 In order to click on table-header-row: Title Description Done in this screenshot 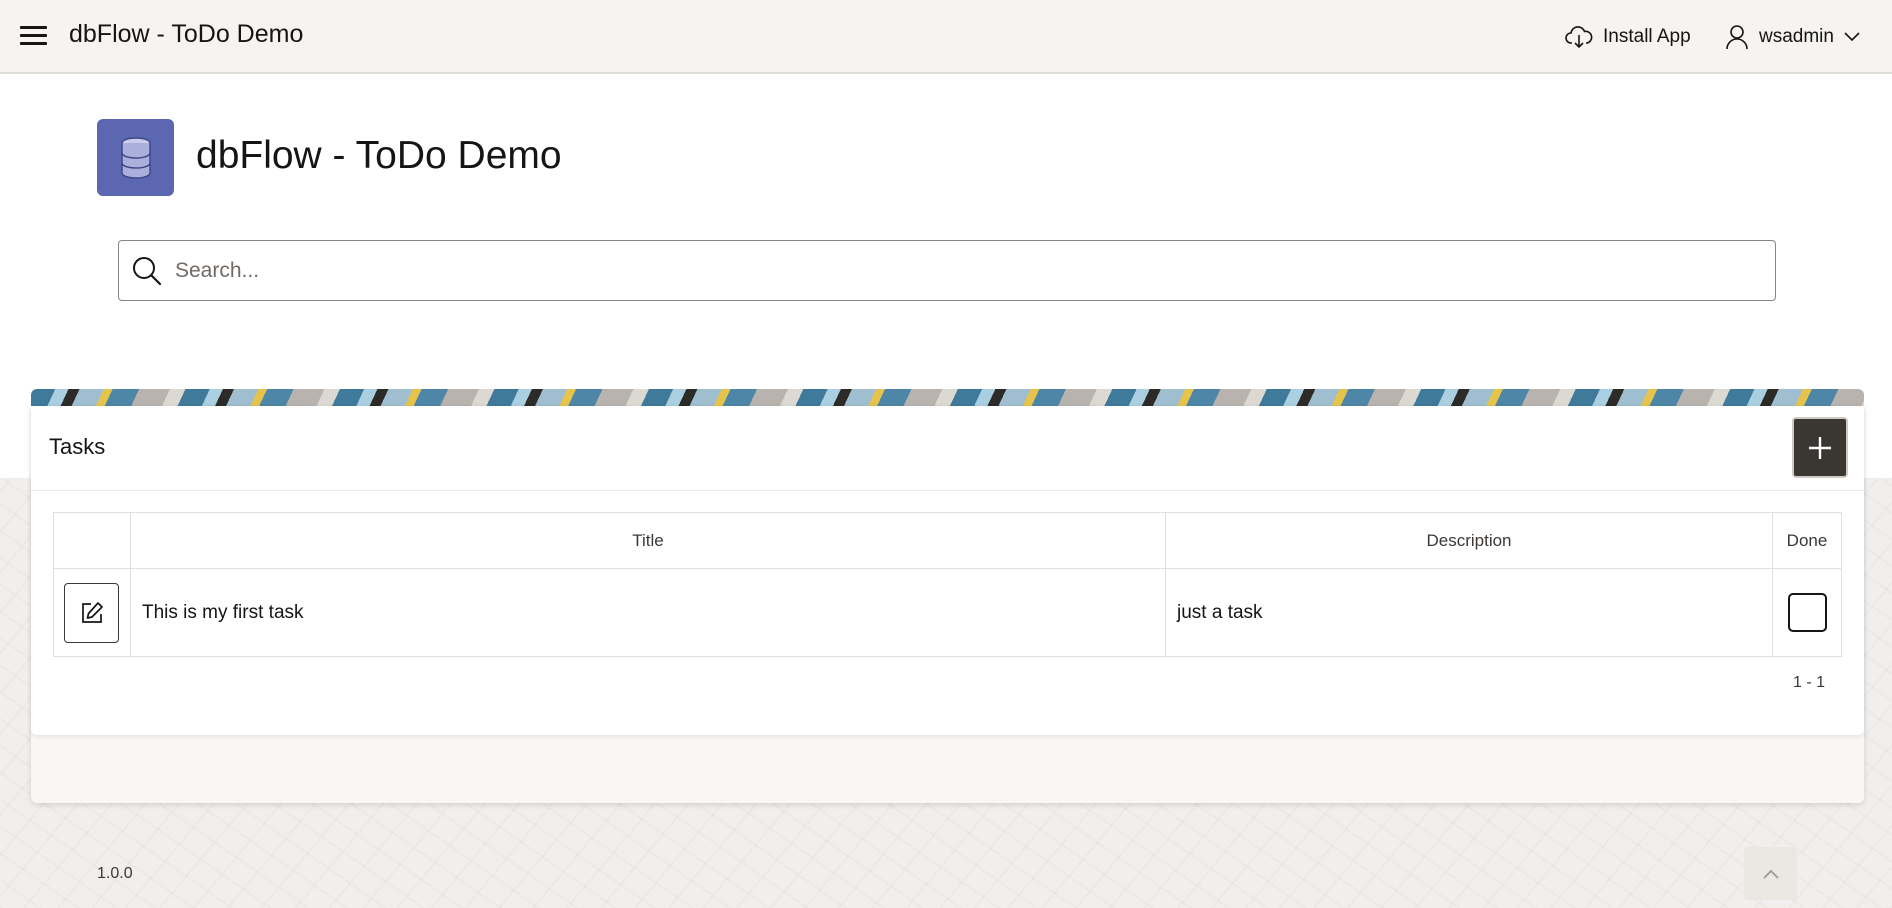, I will do `click(947, 540)`.